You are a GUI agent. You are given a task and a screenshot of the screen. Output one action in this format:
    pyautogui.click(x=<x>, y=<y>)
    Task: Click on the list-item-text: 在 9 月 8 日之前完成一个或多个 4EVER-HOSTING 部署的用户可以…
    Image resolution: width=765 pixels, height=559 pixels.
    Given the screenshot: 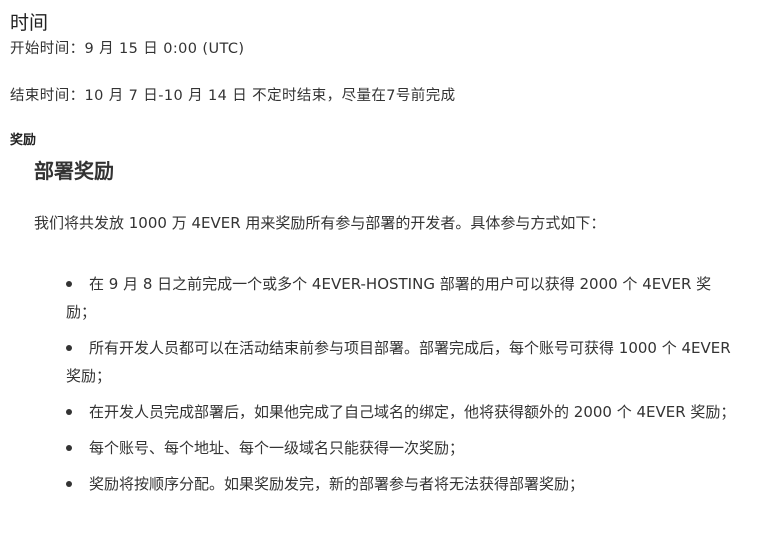 What is the action you would take?
    pyautogui.click(x=389, y=298)
    